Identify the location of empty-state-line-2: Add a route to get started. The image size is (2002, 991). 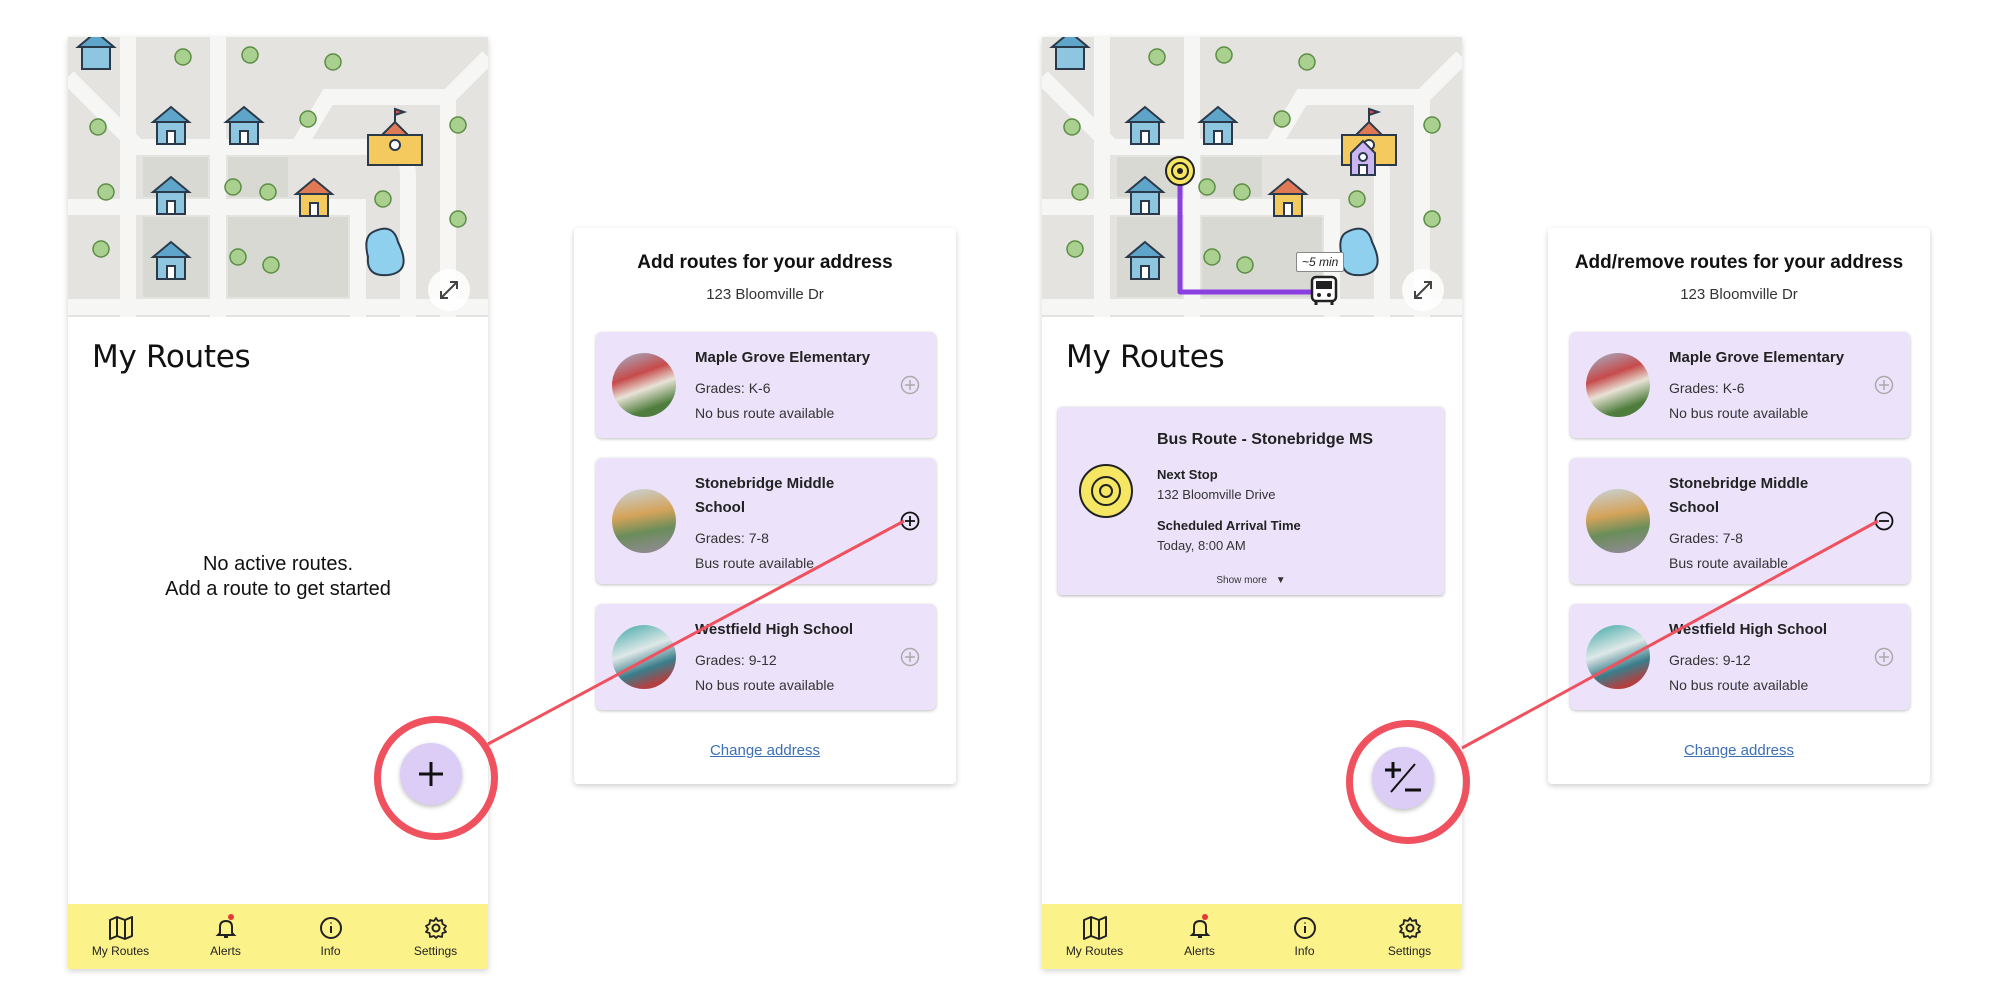
(278, 589).